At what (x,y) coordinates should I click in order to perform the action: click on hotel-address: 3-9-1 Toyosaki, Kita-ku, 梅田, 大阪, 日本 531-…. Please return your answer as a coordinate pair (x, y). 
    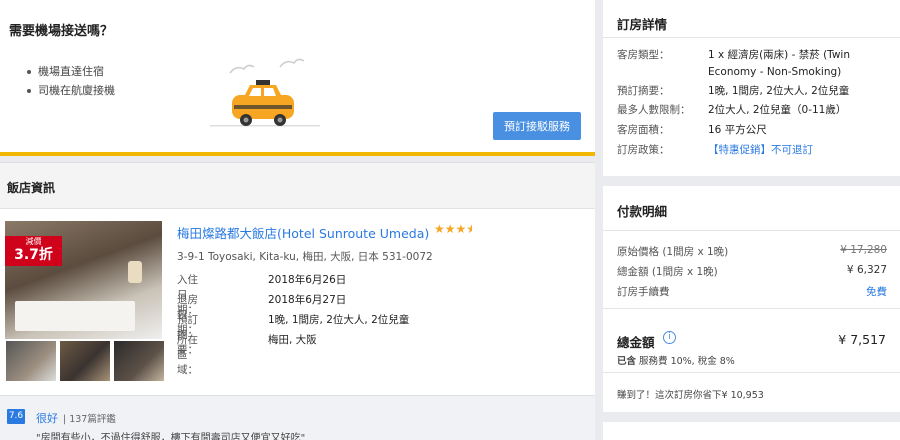
    Looking at the image, I should click on (305, 257).